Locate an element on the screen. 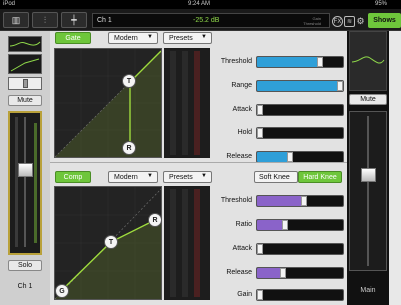 Image resolution: width=401 pixels, height=305 pixels. gate-enable-button: Gate is located at coordinates (73, 38).